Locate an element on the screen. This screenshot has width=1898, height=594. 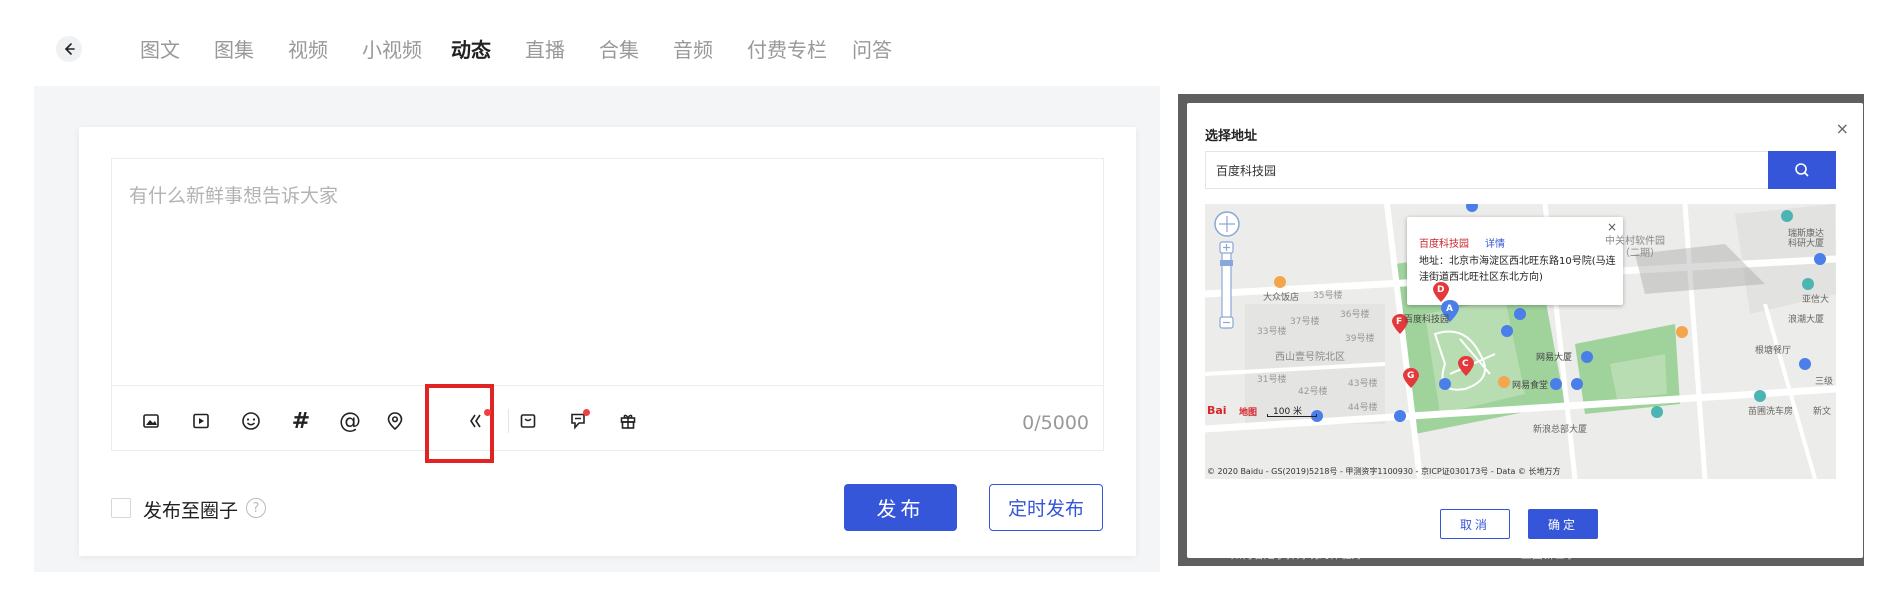
map-label-xinwen: 新文 is located at coordinates (1822, 412).